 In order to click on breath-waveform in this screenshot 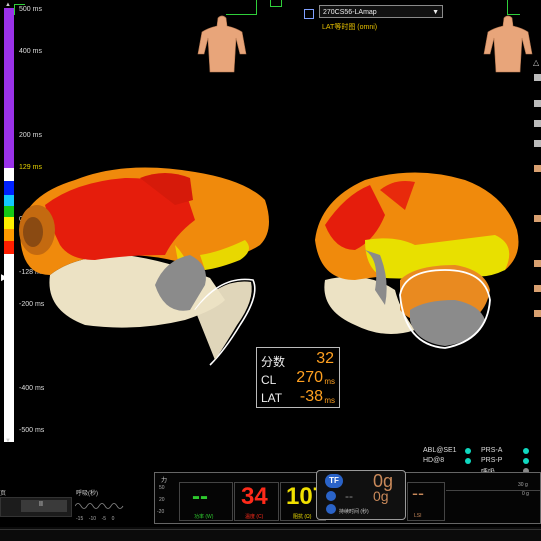, I will do `click(99, 506)`.